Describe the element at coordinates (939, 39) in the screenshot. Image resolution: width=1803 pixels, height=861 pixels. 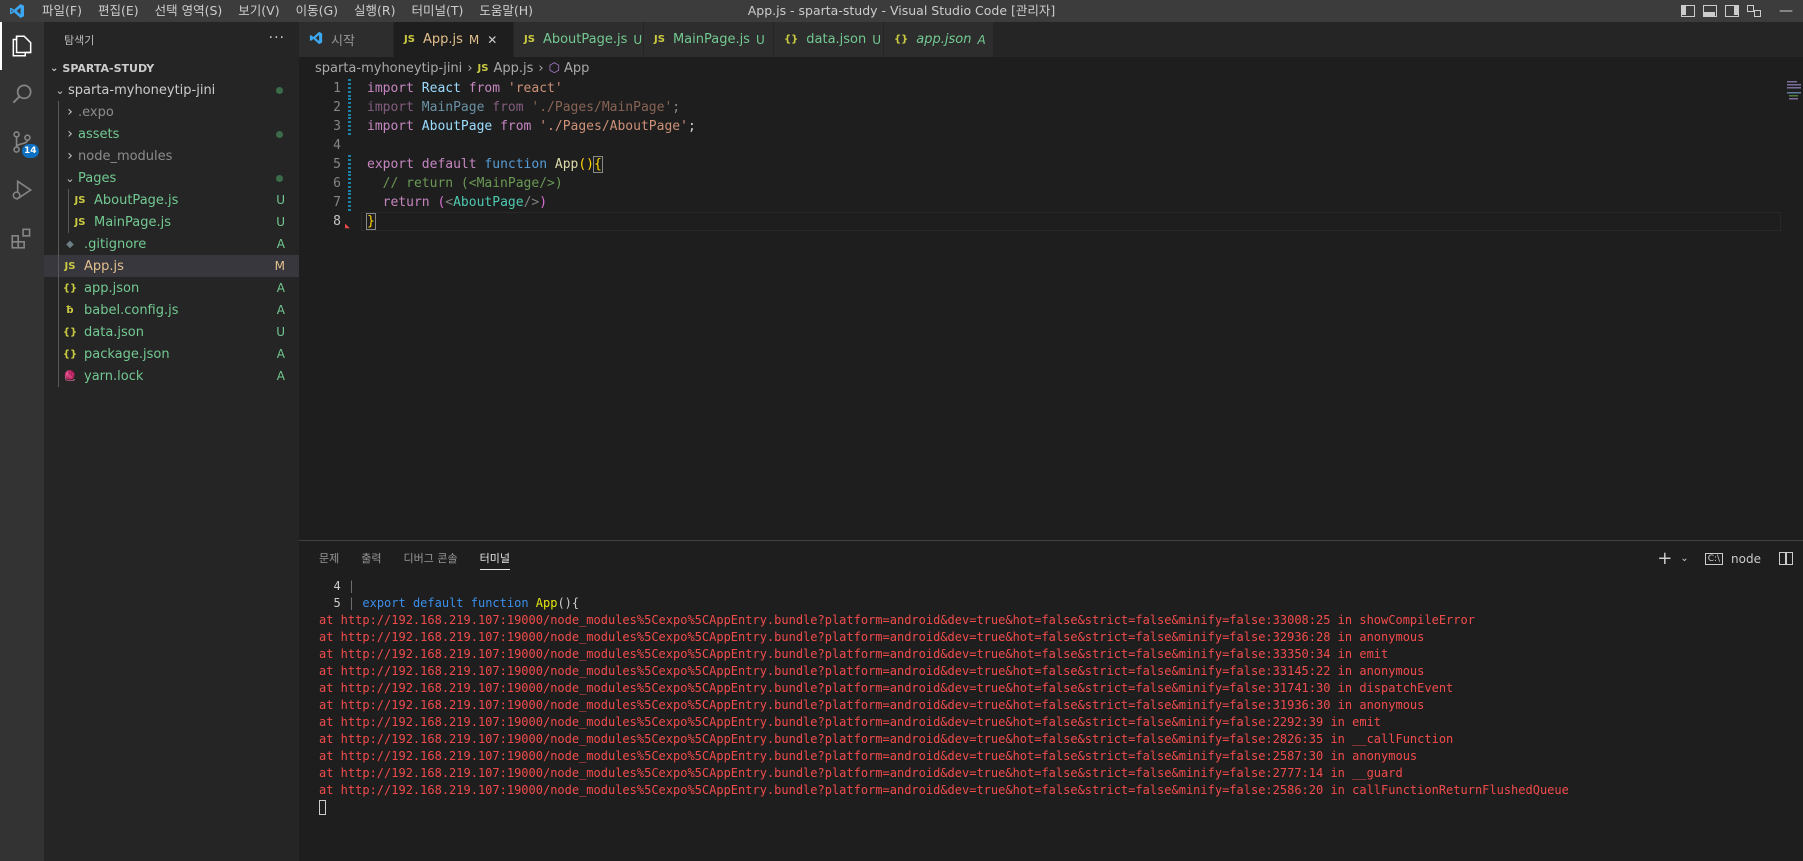
I see `editor-tab: {} app.json A` at that location.